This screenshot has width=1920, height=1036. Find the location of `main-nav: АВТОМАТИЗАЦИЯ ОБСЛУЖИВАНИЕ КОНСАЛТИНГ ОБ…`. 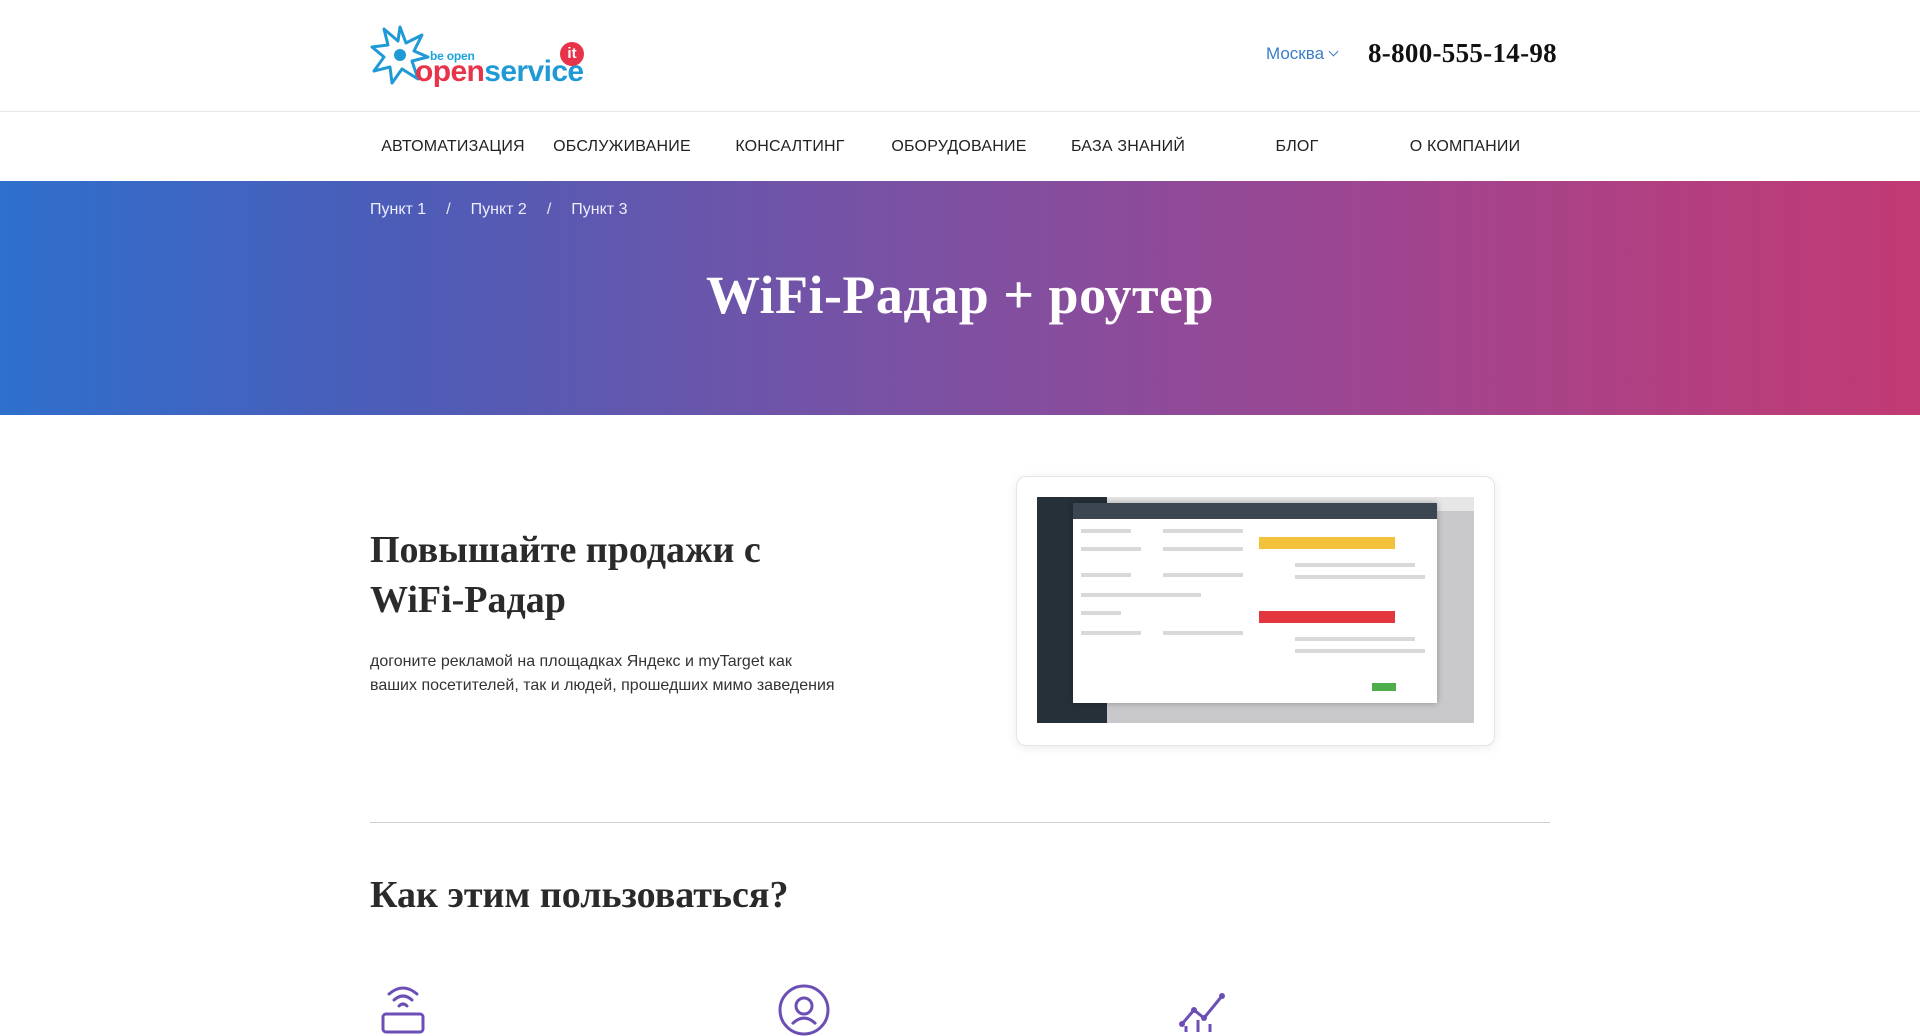

main-nav: АВТОМАТИЗАЦИЯ ОБСЛУЖИВАНИЕ КОНСАЛТИНГ ОБ… is located at coordinates (960, 146).